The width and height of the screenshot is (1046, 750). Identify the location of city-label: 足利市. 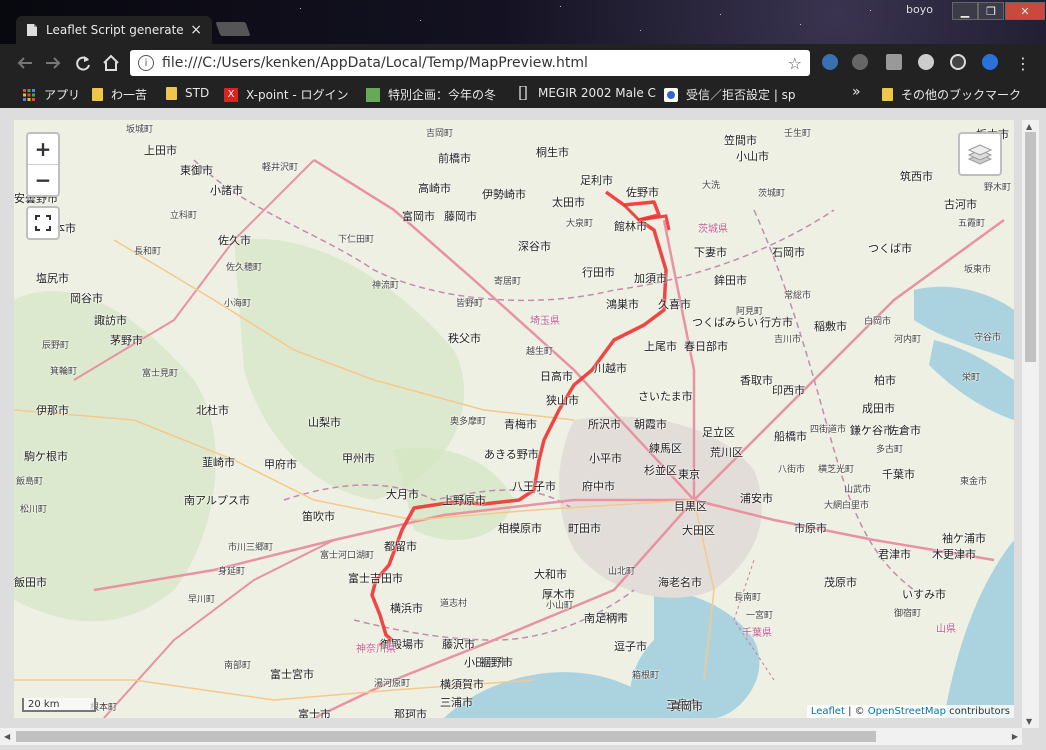
(596, 180).